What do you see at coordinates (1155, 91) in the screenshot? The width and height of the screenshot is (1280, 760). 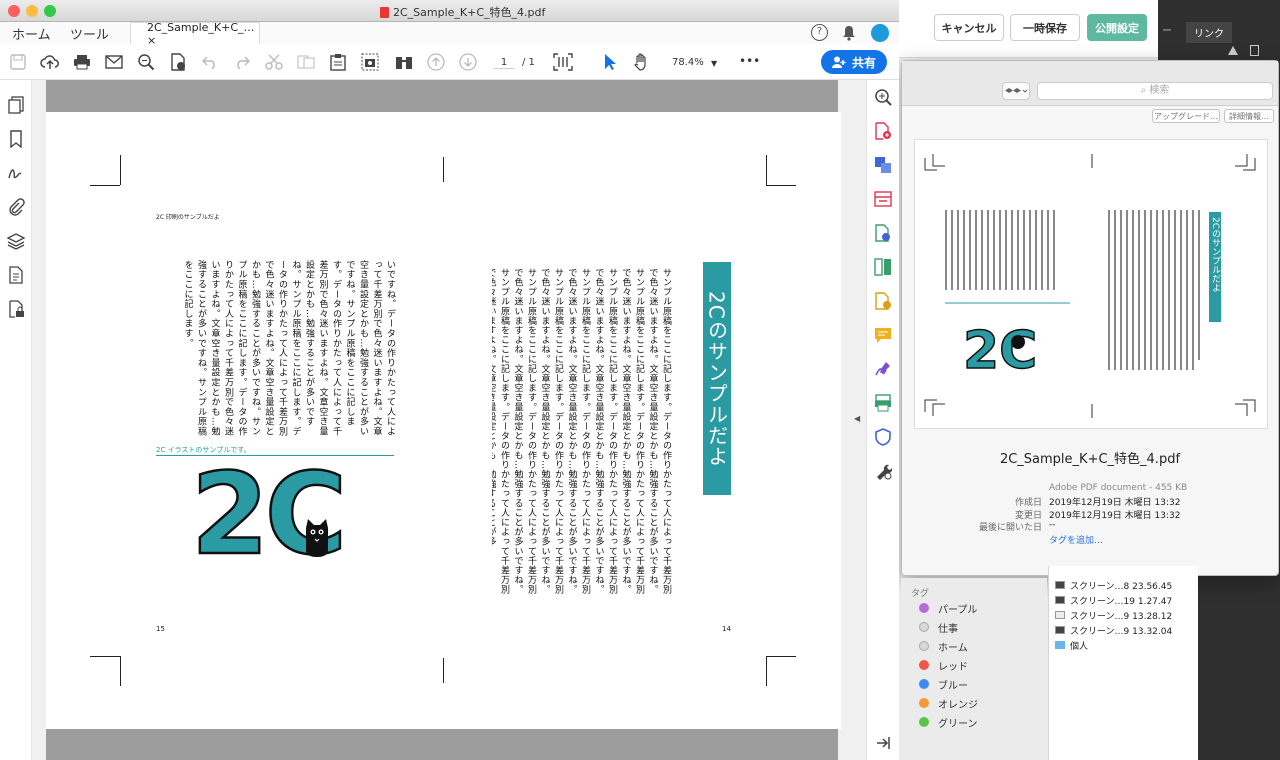 I see `search-input: ⌕ 検索` at bounding box center [1155, 91].